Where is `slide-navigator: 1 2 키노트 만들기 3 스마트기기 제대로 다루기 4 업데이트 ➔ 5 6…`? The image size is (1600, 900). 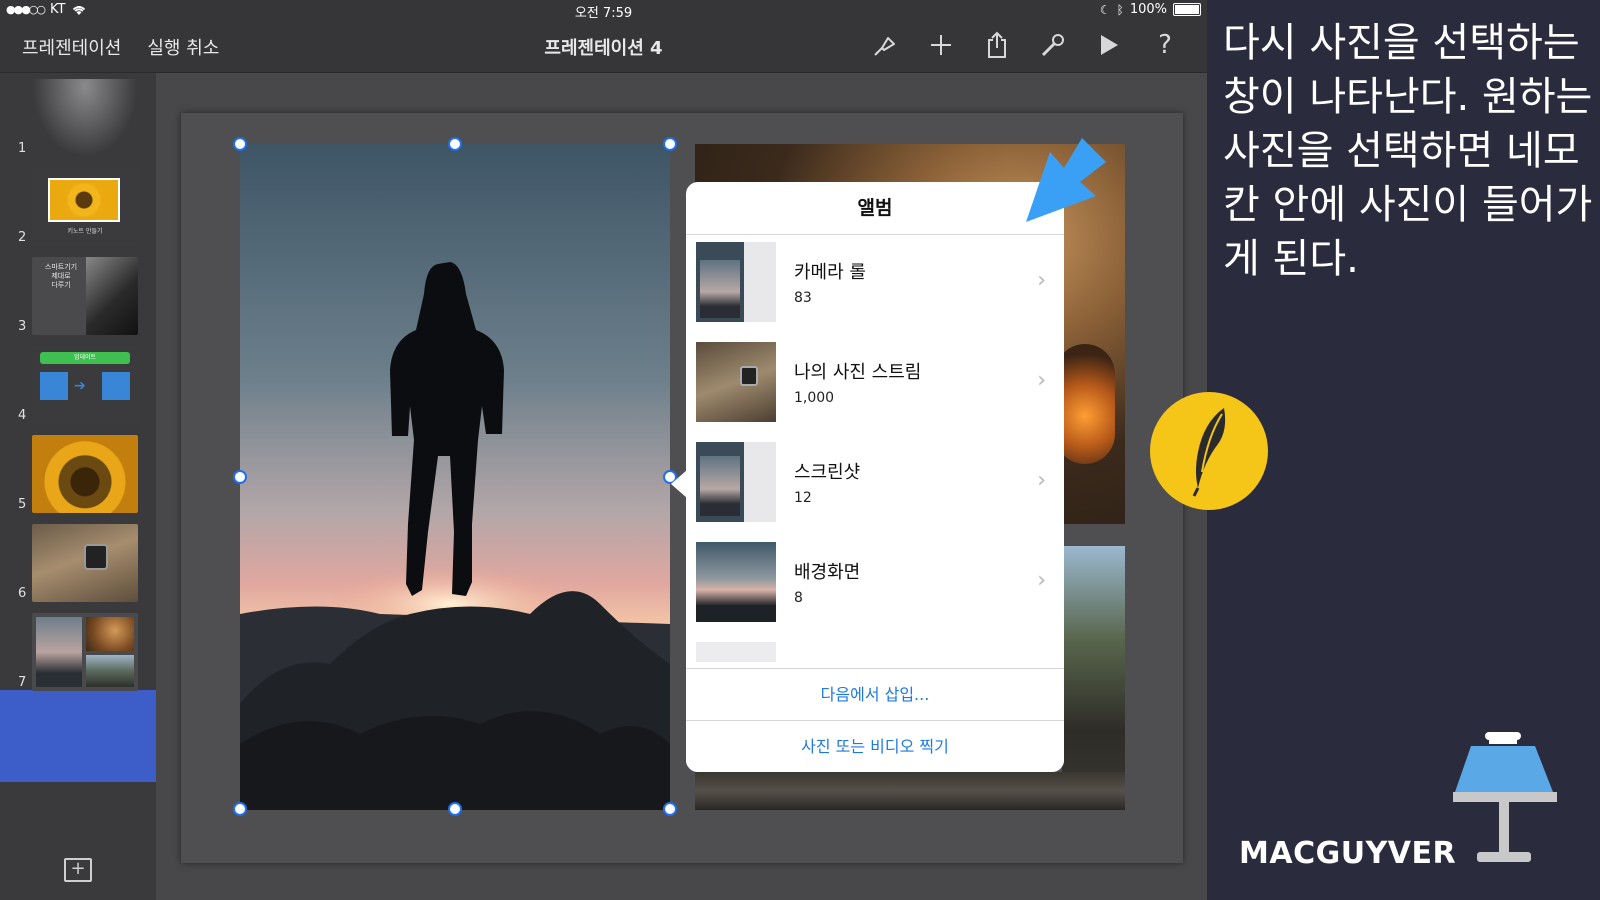 slide-navigator: 1 2 키노트 만들기 3 스마트기기 제대로 다루기 4 업데이트 ➔ 5 6… is located at coordinates (78, 486).